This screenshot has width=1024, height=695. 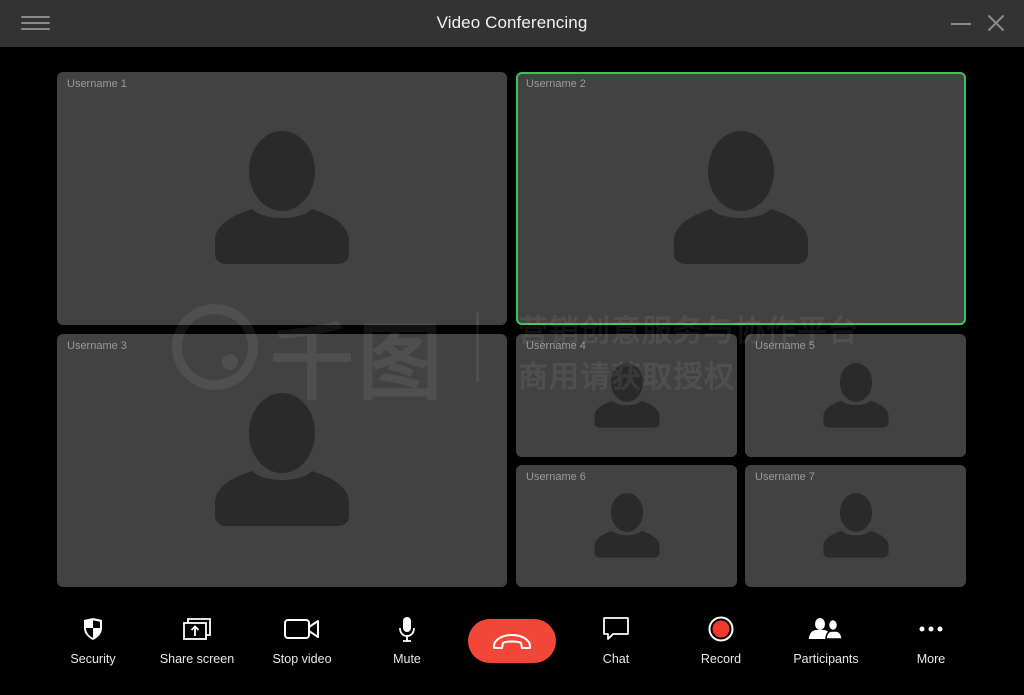 I want to click on record-label: Record, so click(x=721, y=659).